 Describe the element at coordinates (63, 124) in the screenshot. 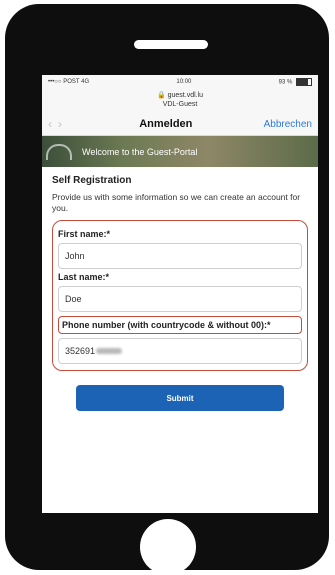

I see `forward-arrow-icon: ›` at that location.